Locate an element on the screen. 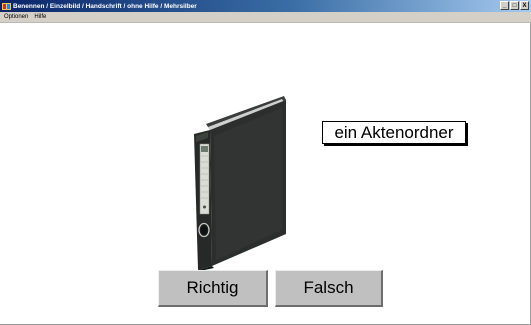  minimize-button: _ is located at coordinates (504, 5).